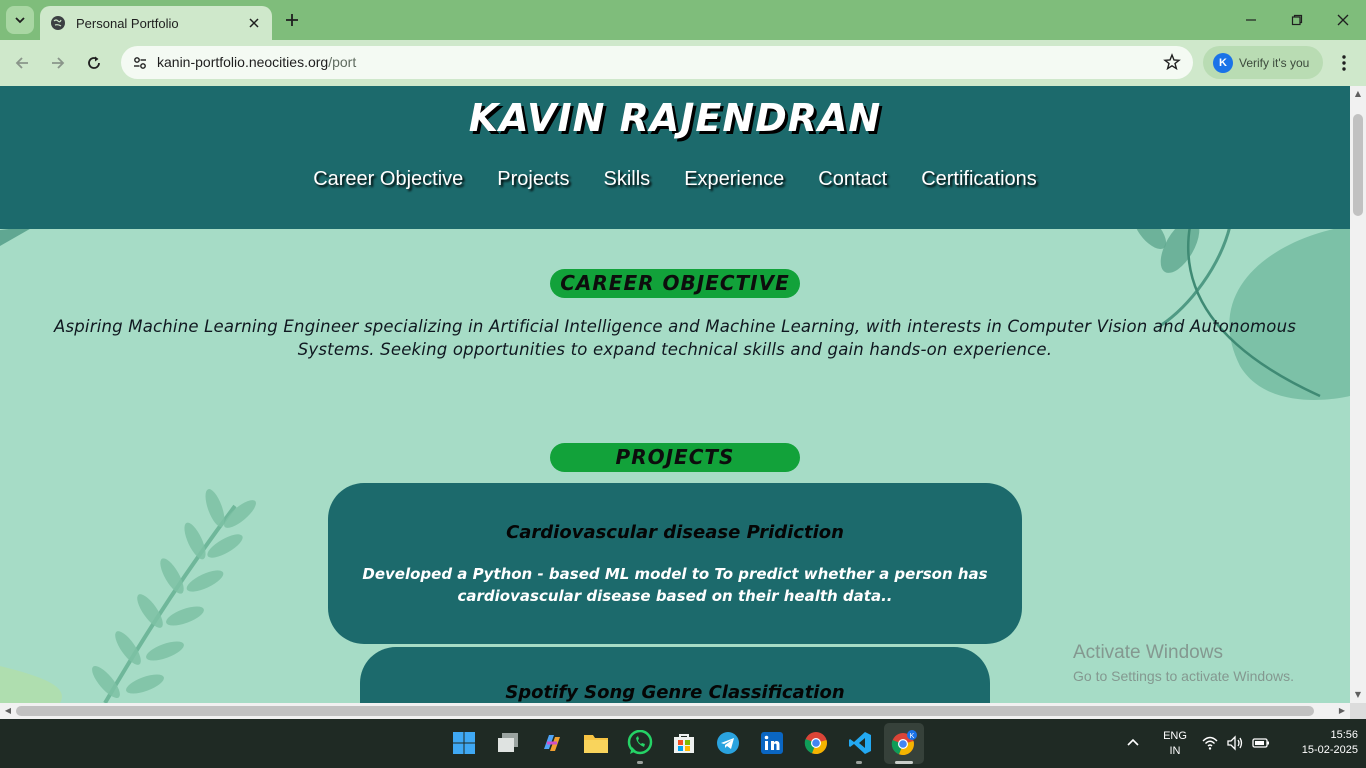  I want to click on clock-time: 15:56, so click(1344, 735).